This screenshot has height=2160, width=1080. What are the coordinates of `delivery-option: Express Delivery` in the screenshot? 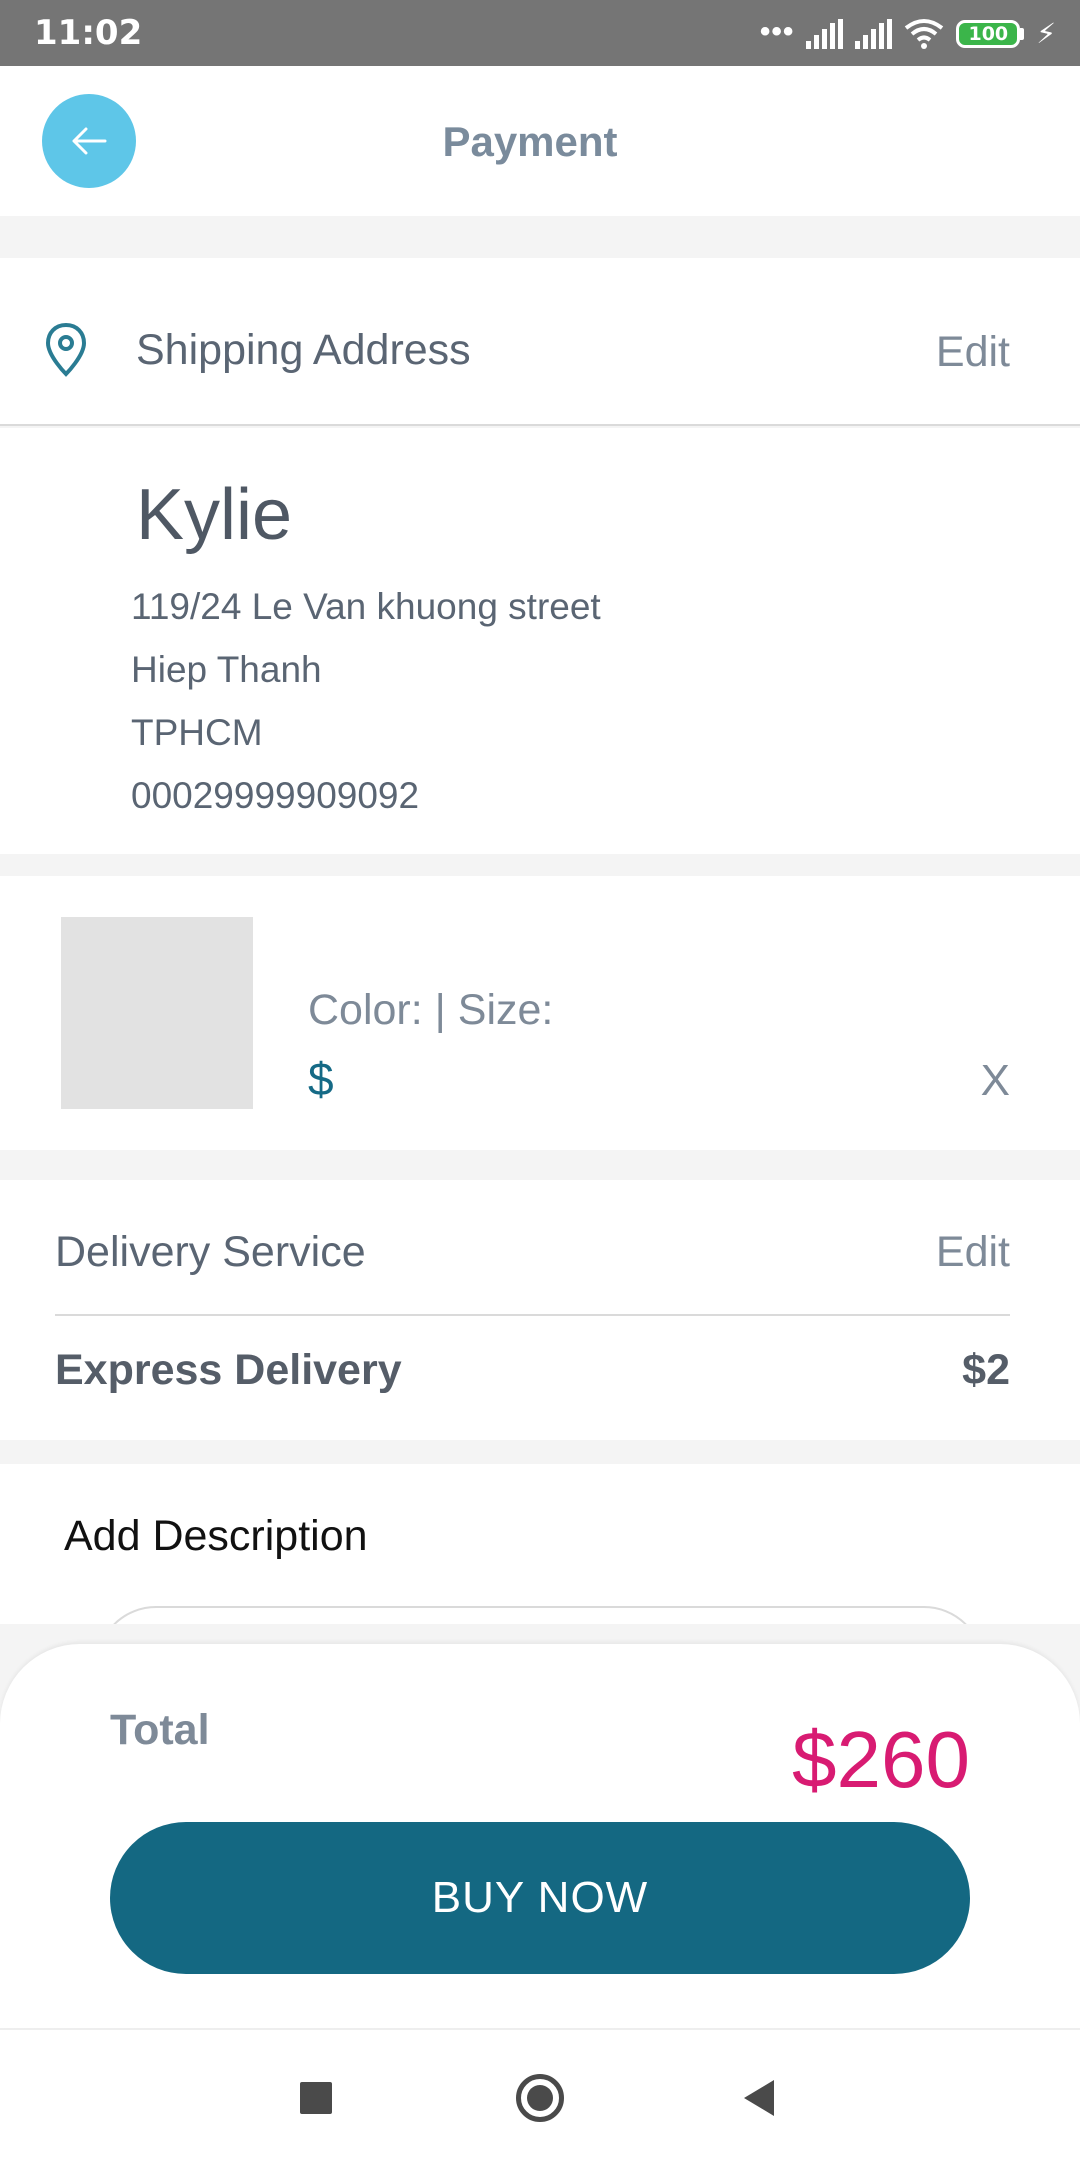 It's located at (228, 1370).